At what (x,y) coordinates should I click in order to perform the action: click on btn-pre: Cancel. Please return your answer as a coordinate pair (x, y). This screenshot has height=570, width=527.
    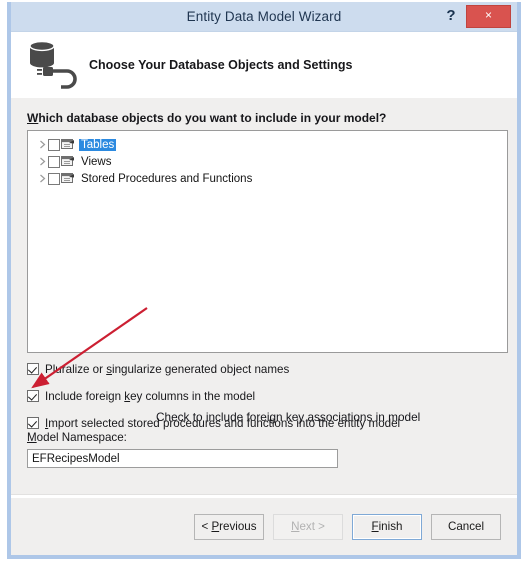
    Looking at the image, I should click on (466, 526).